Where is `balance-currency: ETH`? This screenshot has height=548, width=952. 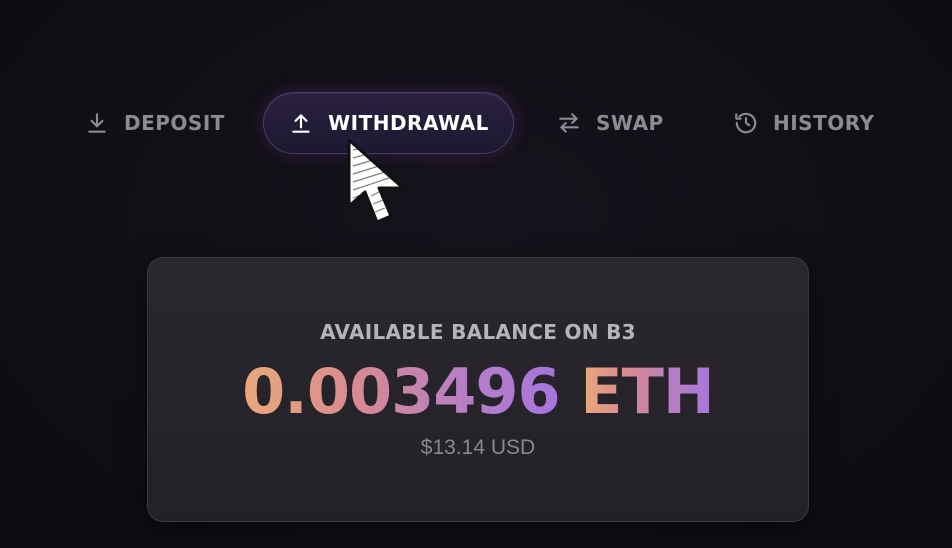
balance-currency: ETH is located at coordinates (647, 391).